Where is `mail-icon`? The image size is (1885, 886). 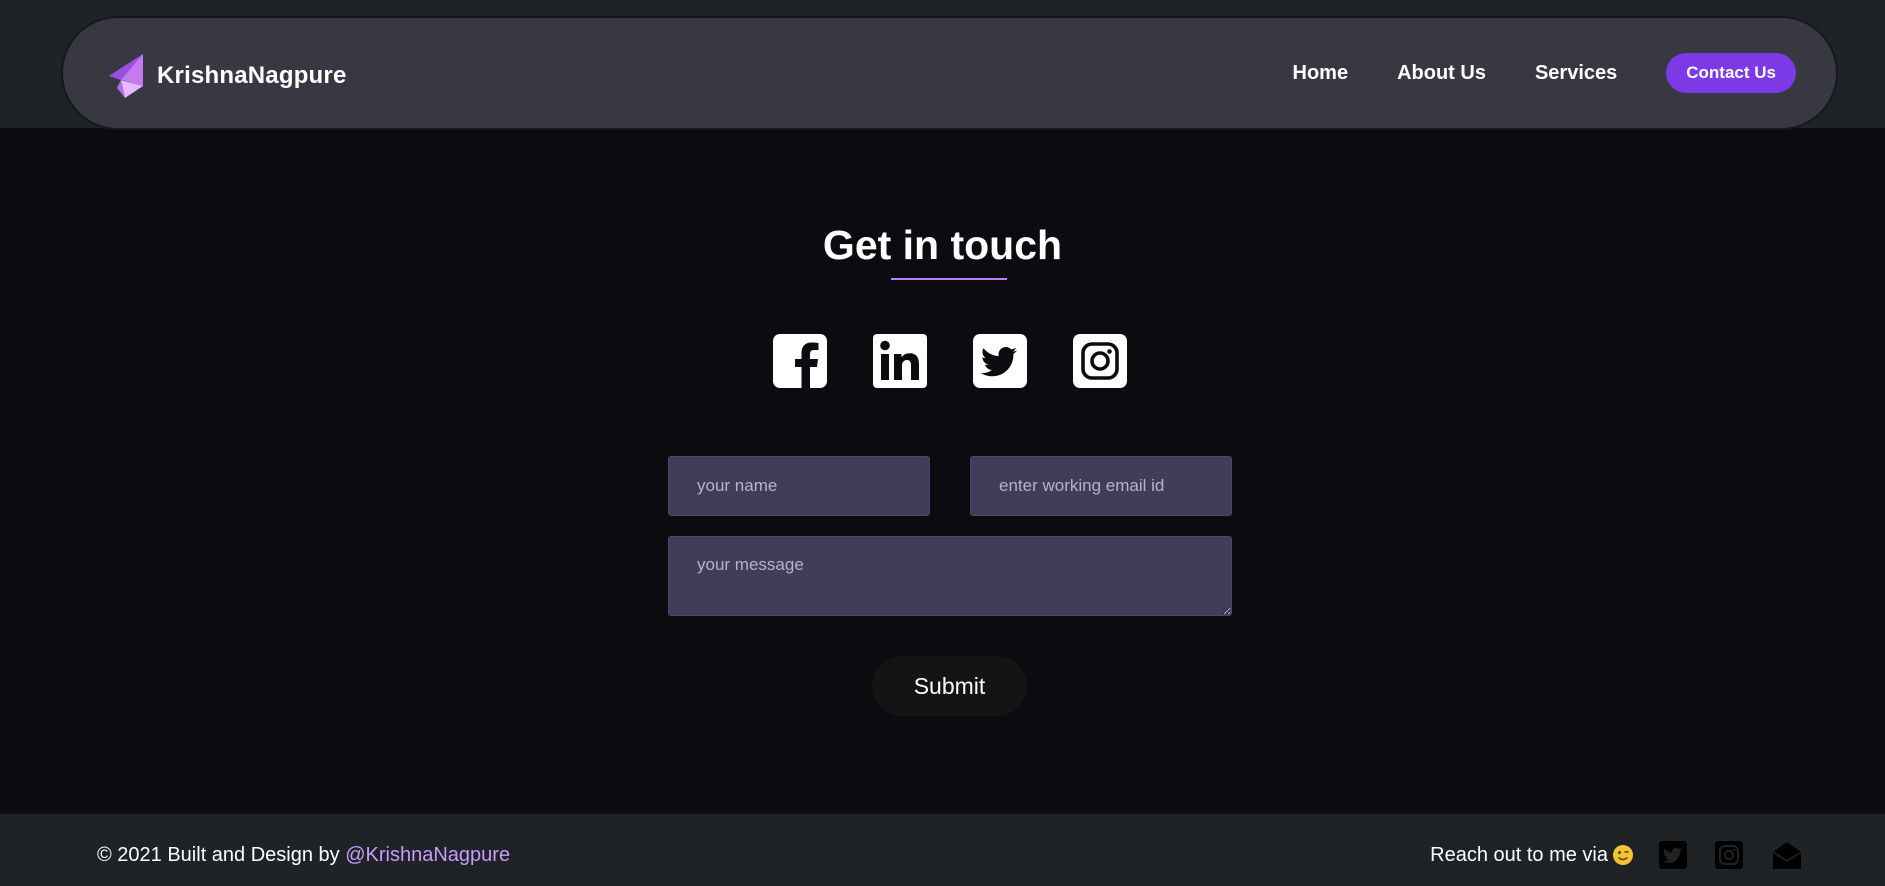
mail-icon is located at coordinates (1787, 855).